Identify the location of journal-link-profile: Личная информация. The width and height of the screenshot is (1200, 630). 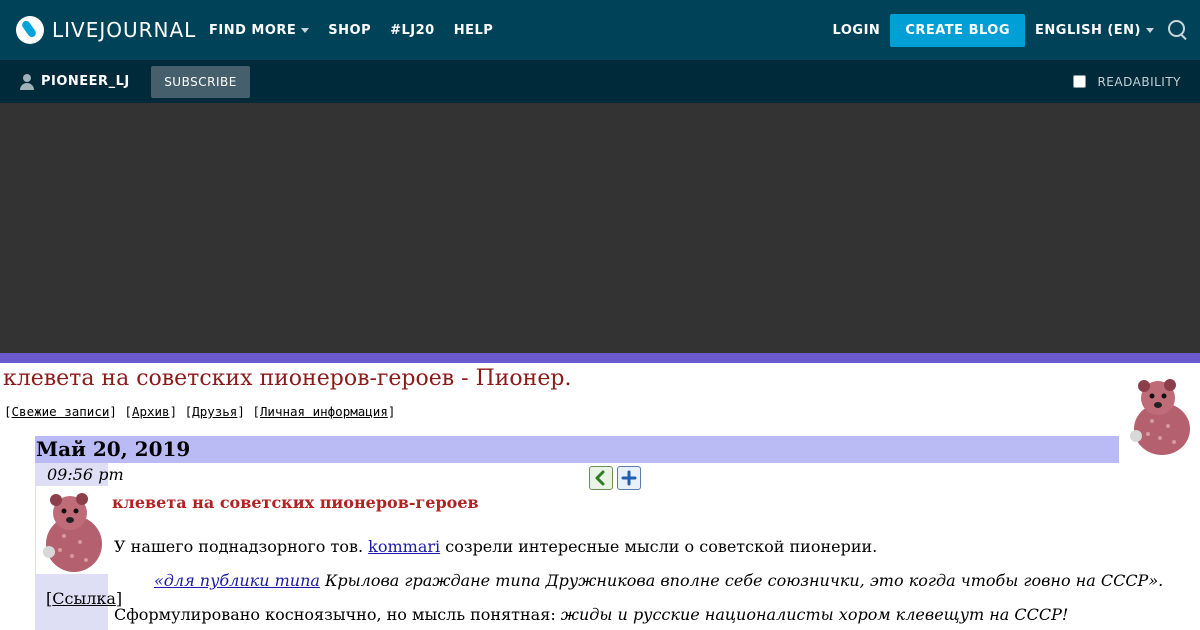
(324, 411).